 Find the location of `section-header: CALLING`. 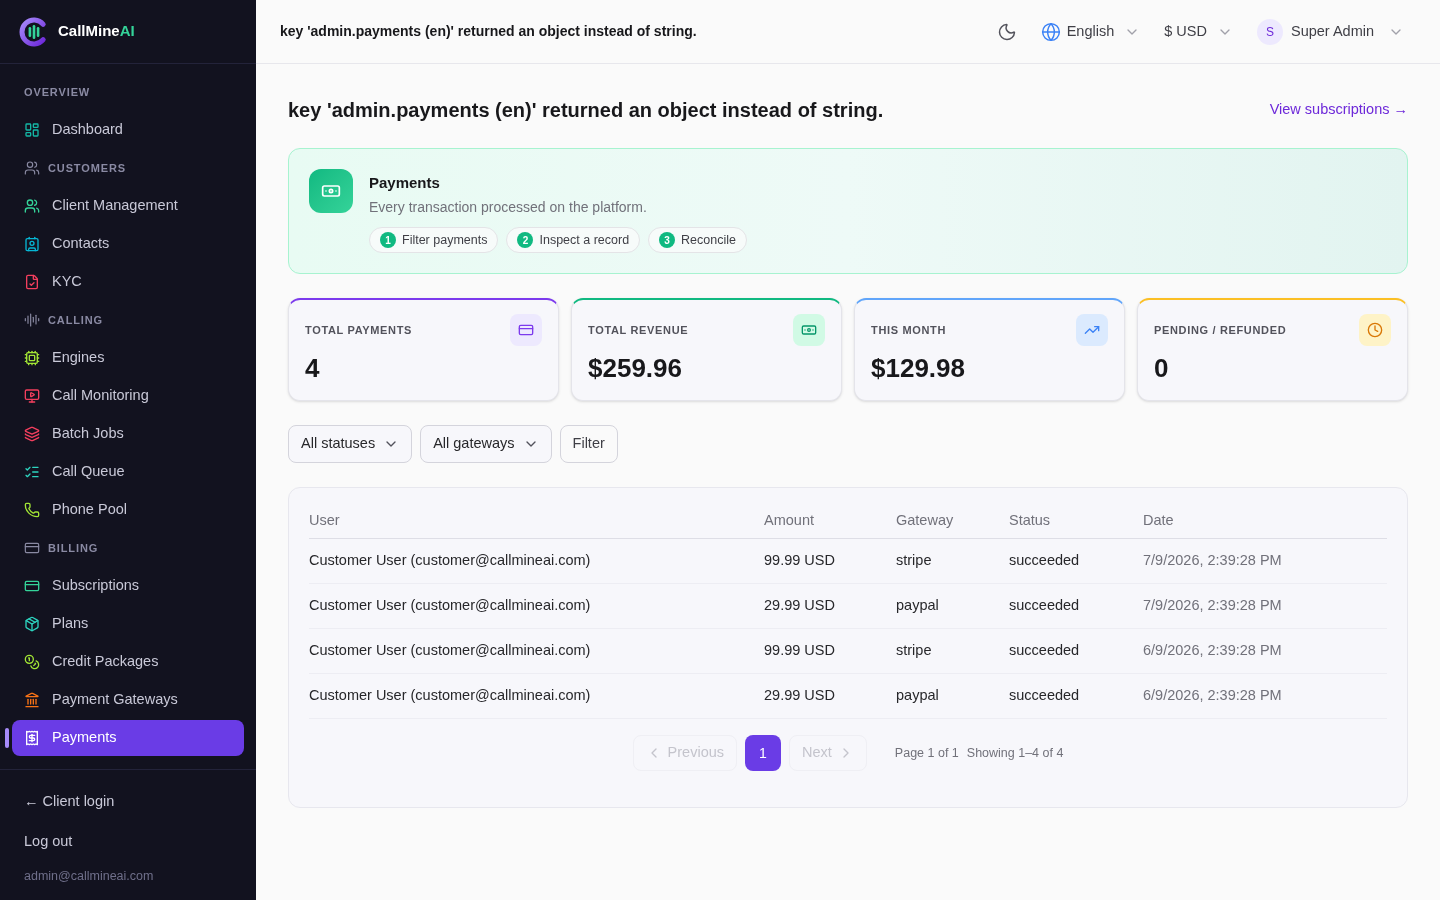

section-header: CALLING is located at coordinates (76, 320).